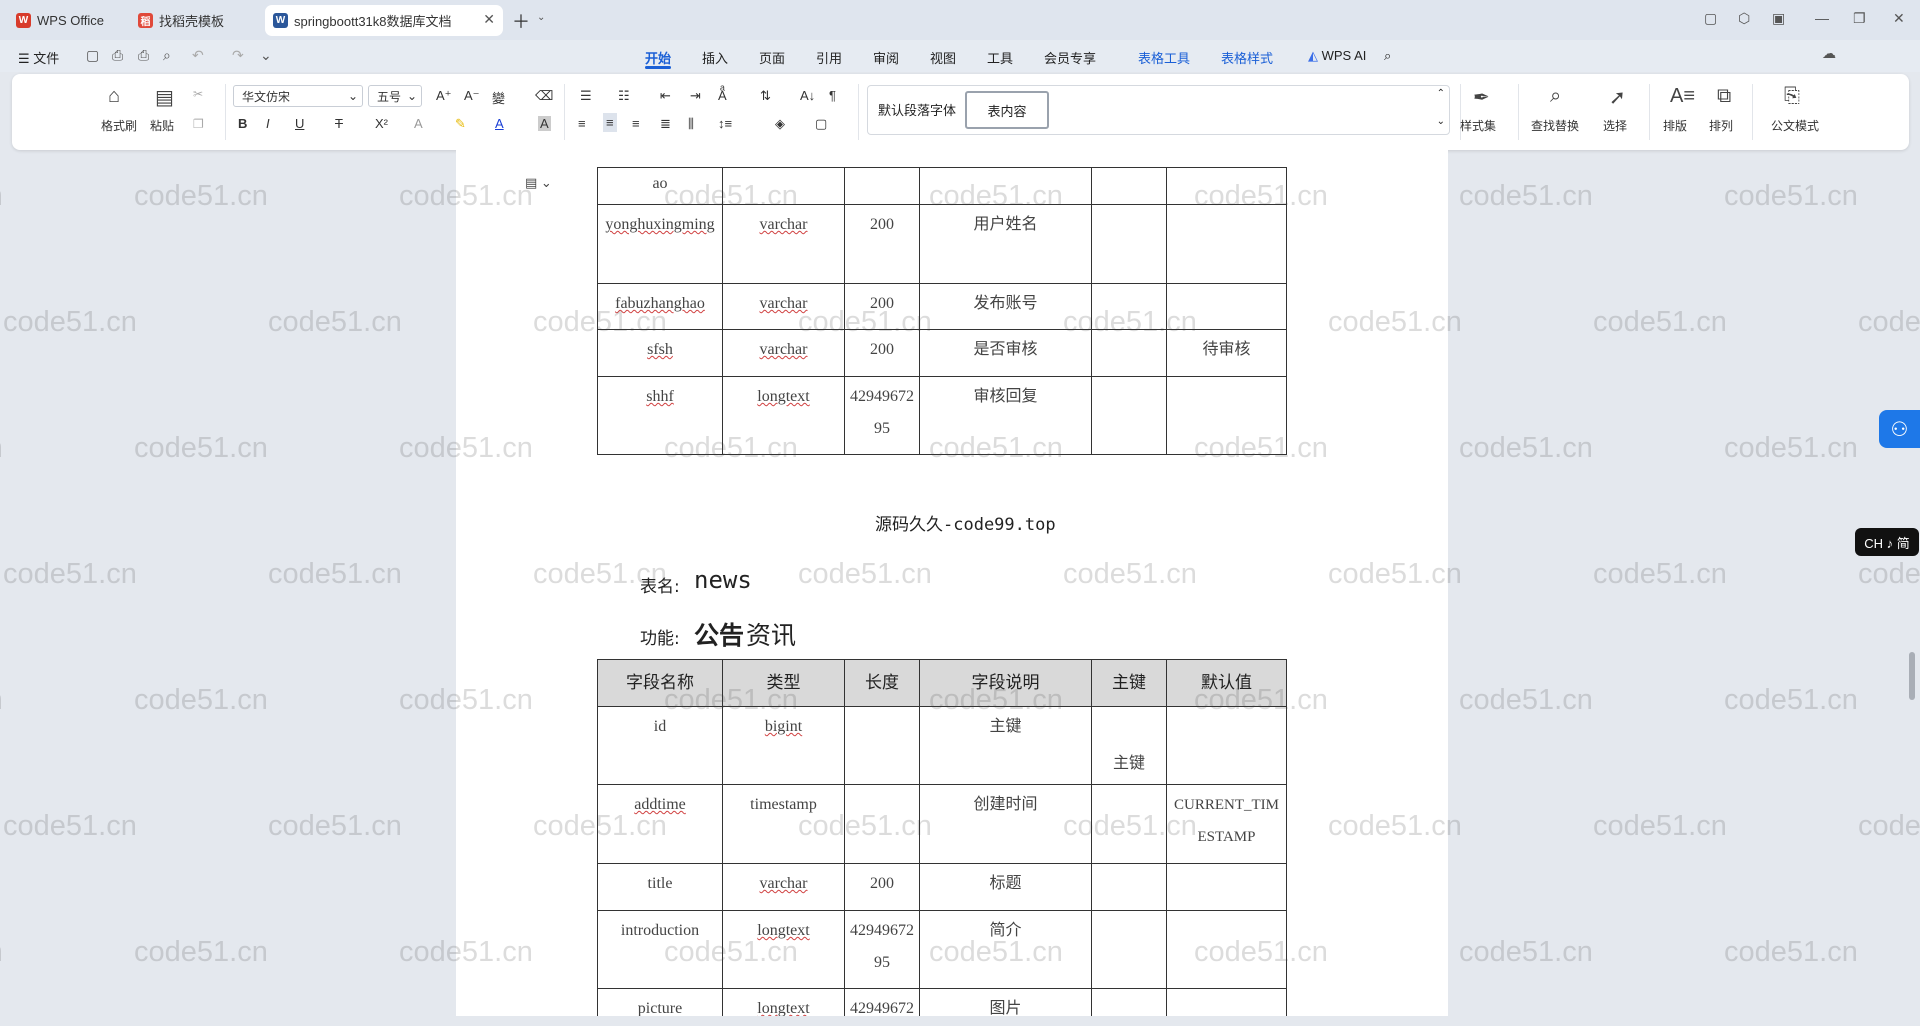  I want to click on column-header: 字段说明, so click(1005, 683).